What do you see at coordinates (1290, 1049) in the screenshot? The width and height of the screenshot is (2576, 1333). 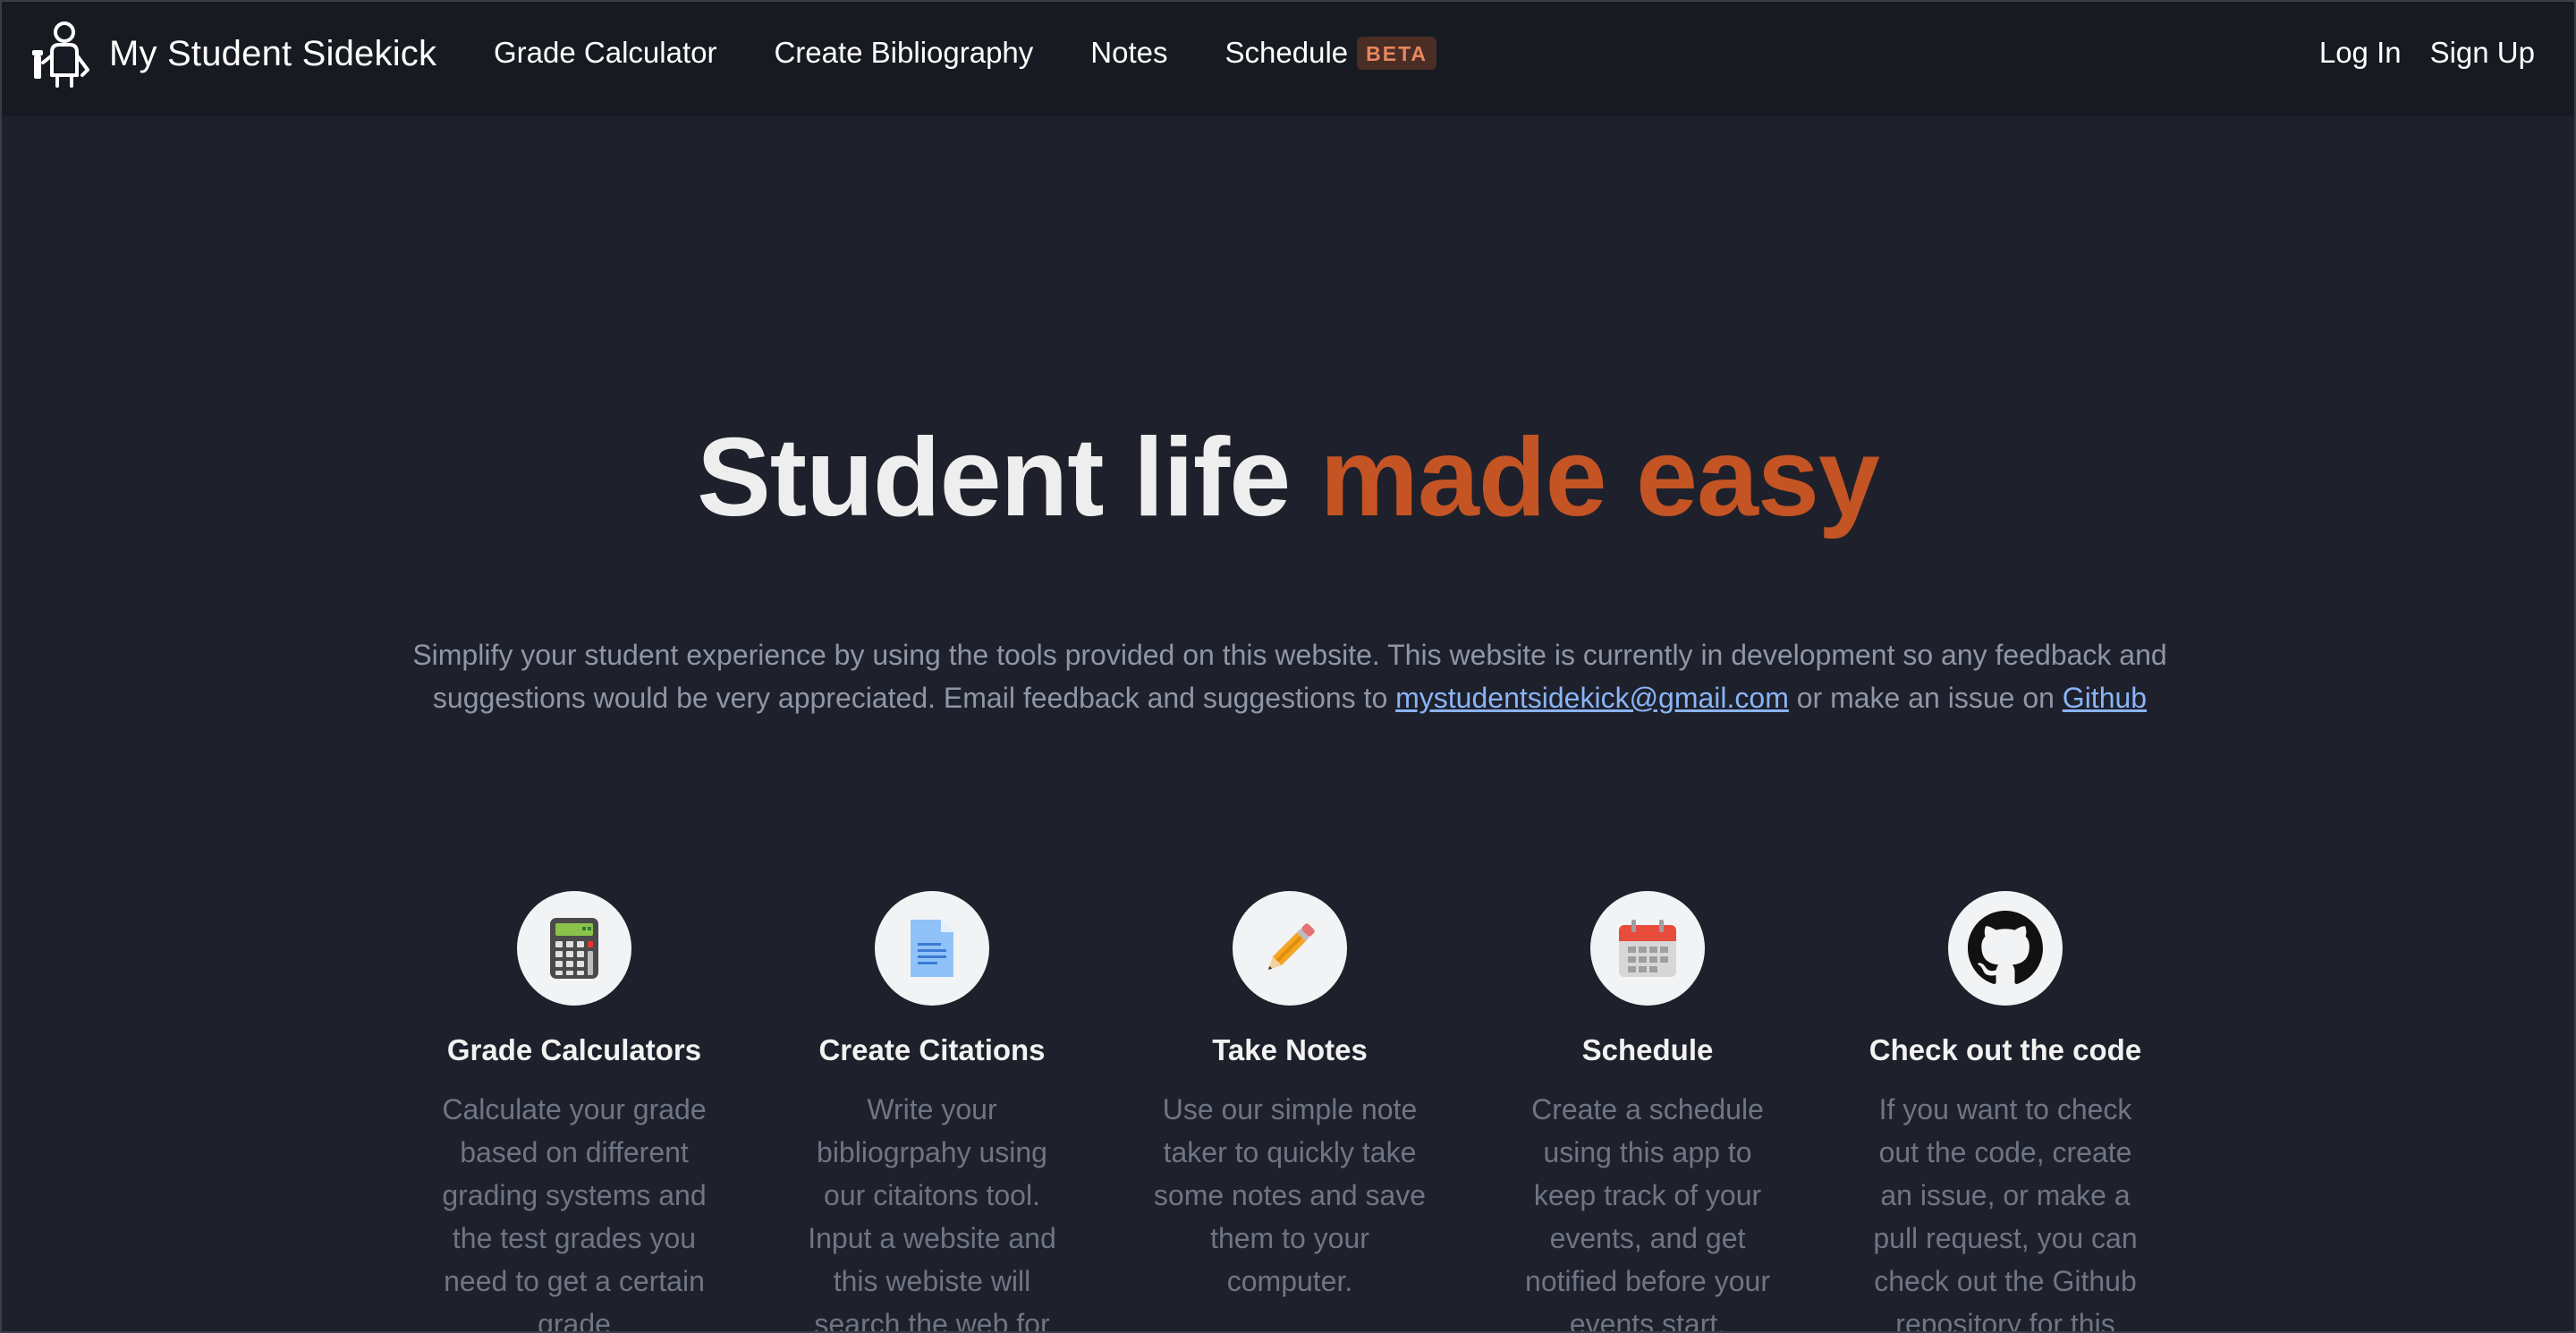 I see `feature-title: Take Notes` at bounding box center [1290, 1049].